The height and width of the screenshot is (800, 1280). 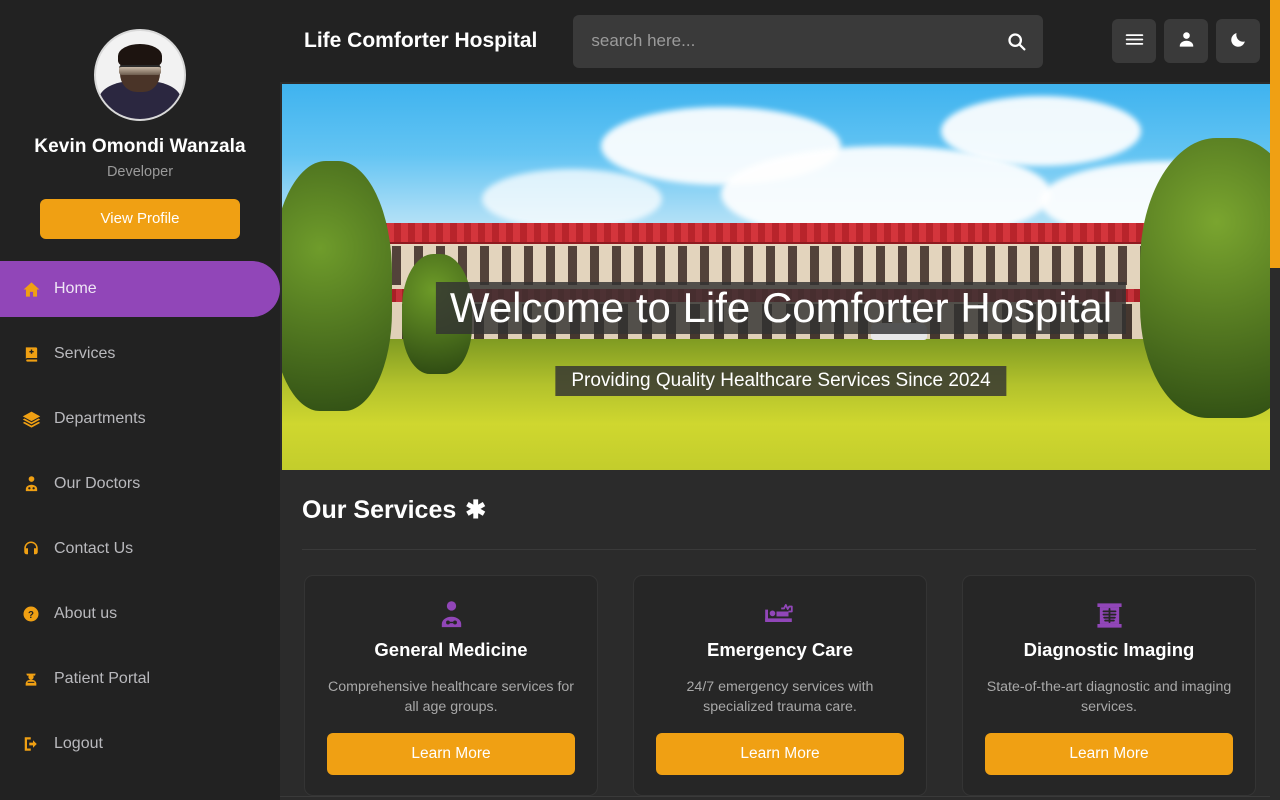 I want to click on avatar, so click(x=140, y=75).